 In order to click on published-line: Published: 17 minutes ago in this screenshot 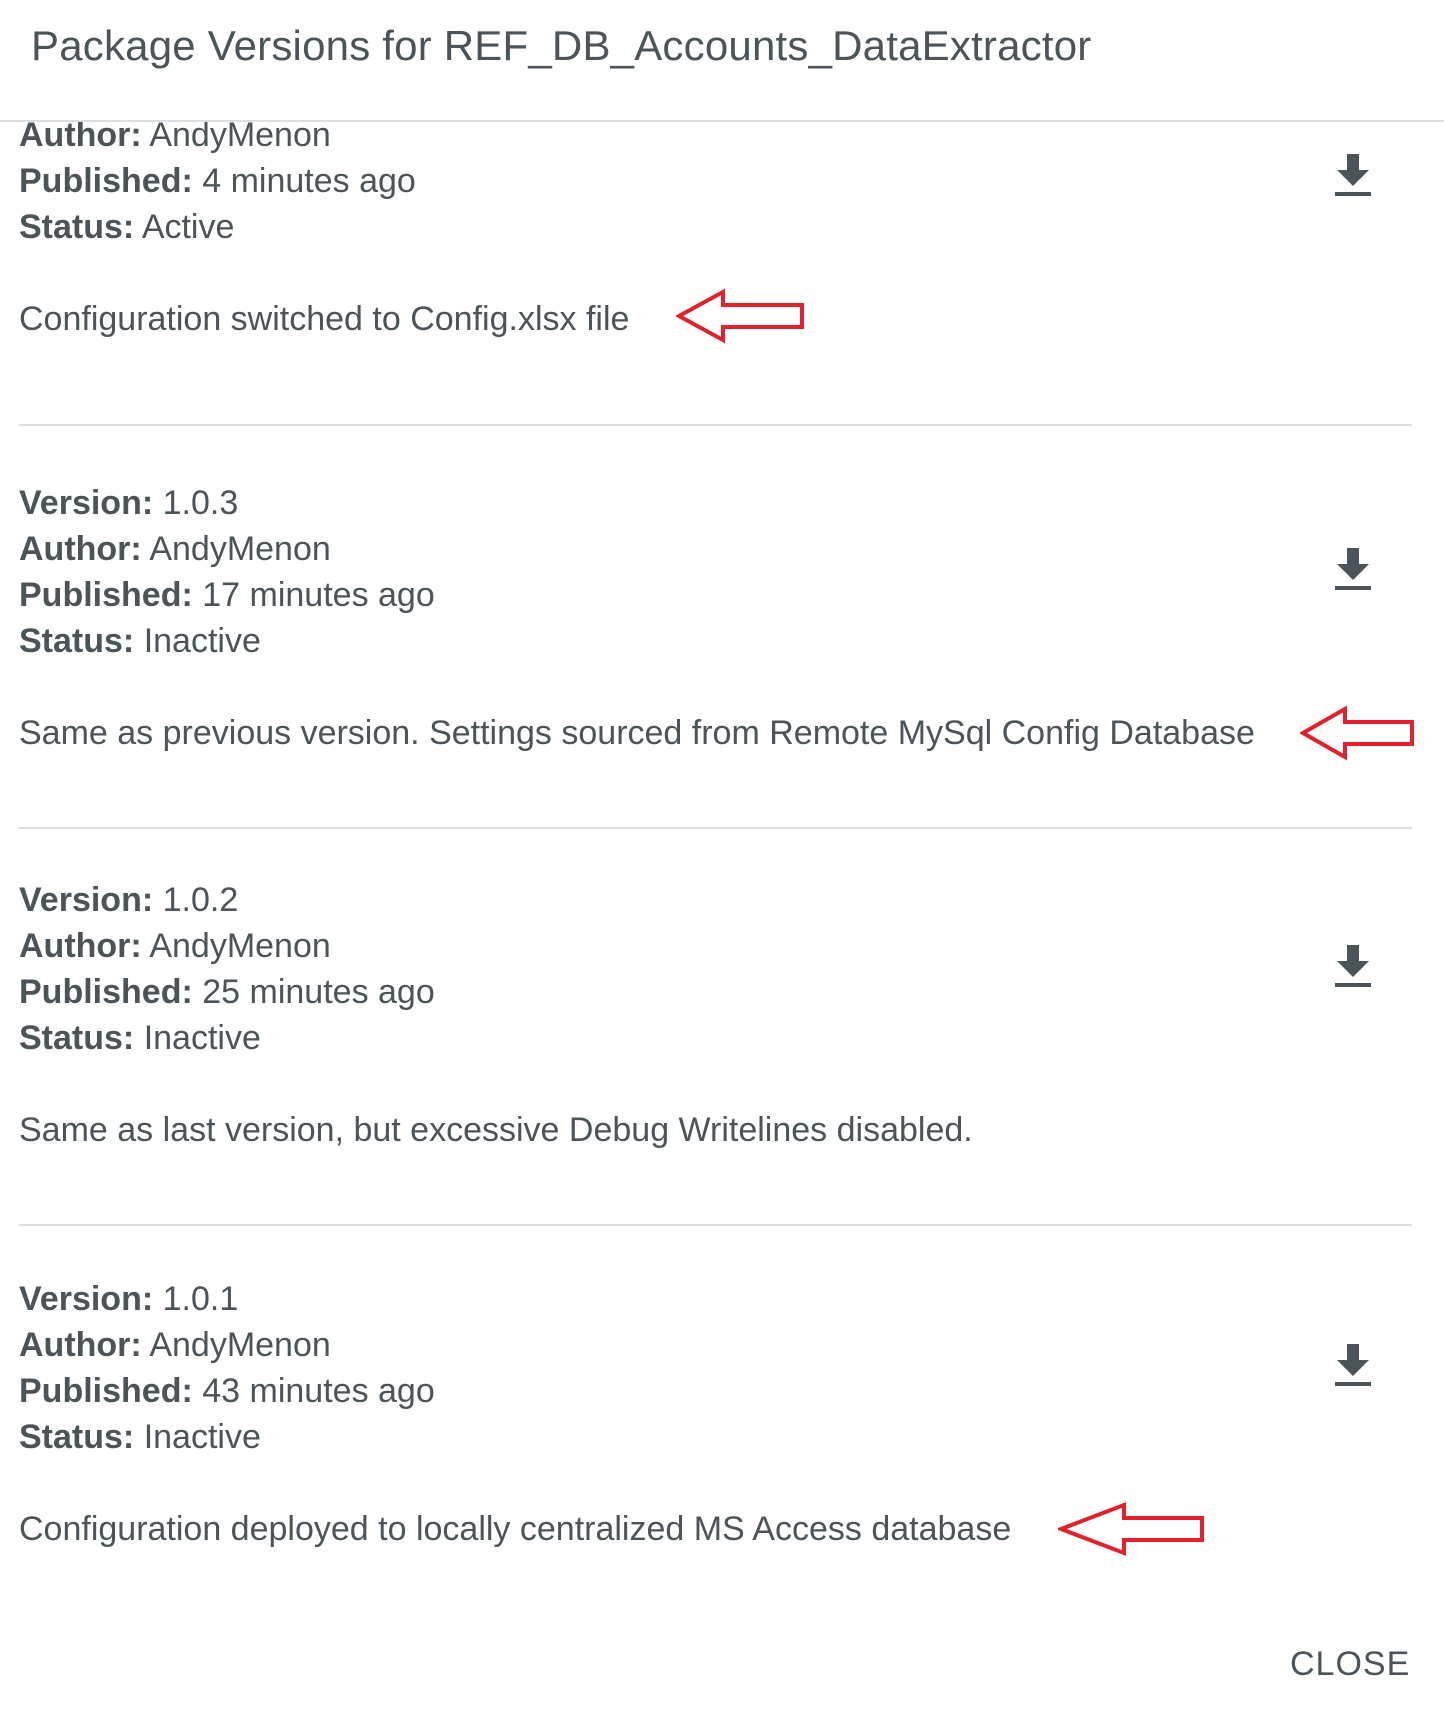, I will do `click(227, 595)`.